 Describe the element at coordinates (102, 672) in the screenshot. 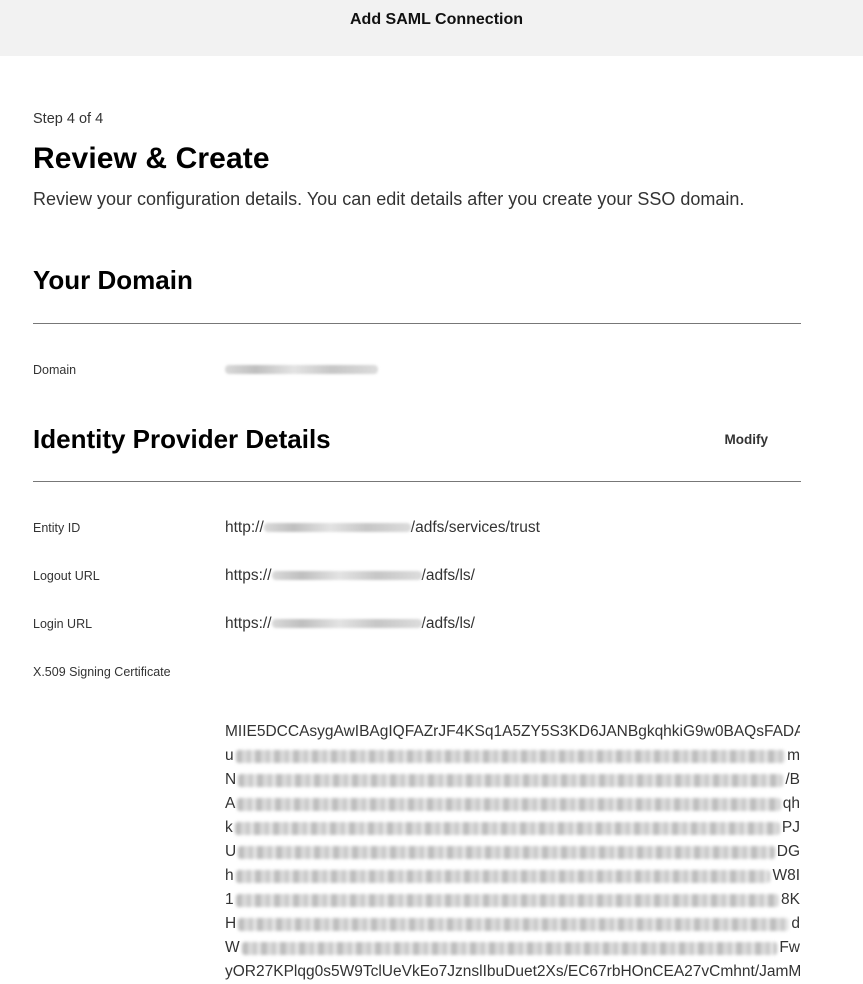

I see `certificate-label: X.509 Signing Certificate` at that location.